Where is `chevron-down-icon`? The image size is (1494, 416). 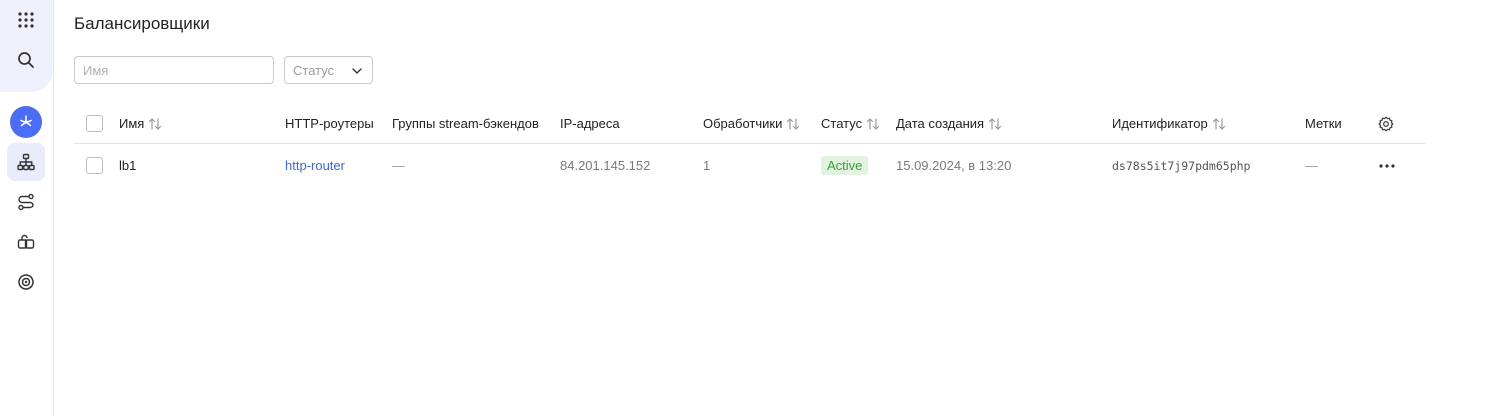 chevron-down-icon is located at coordinates (357, 71).